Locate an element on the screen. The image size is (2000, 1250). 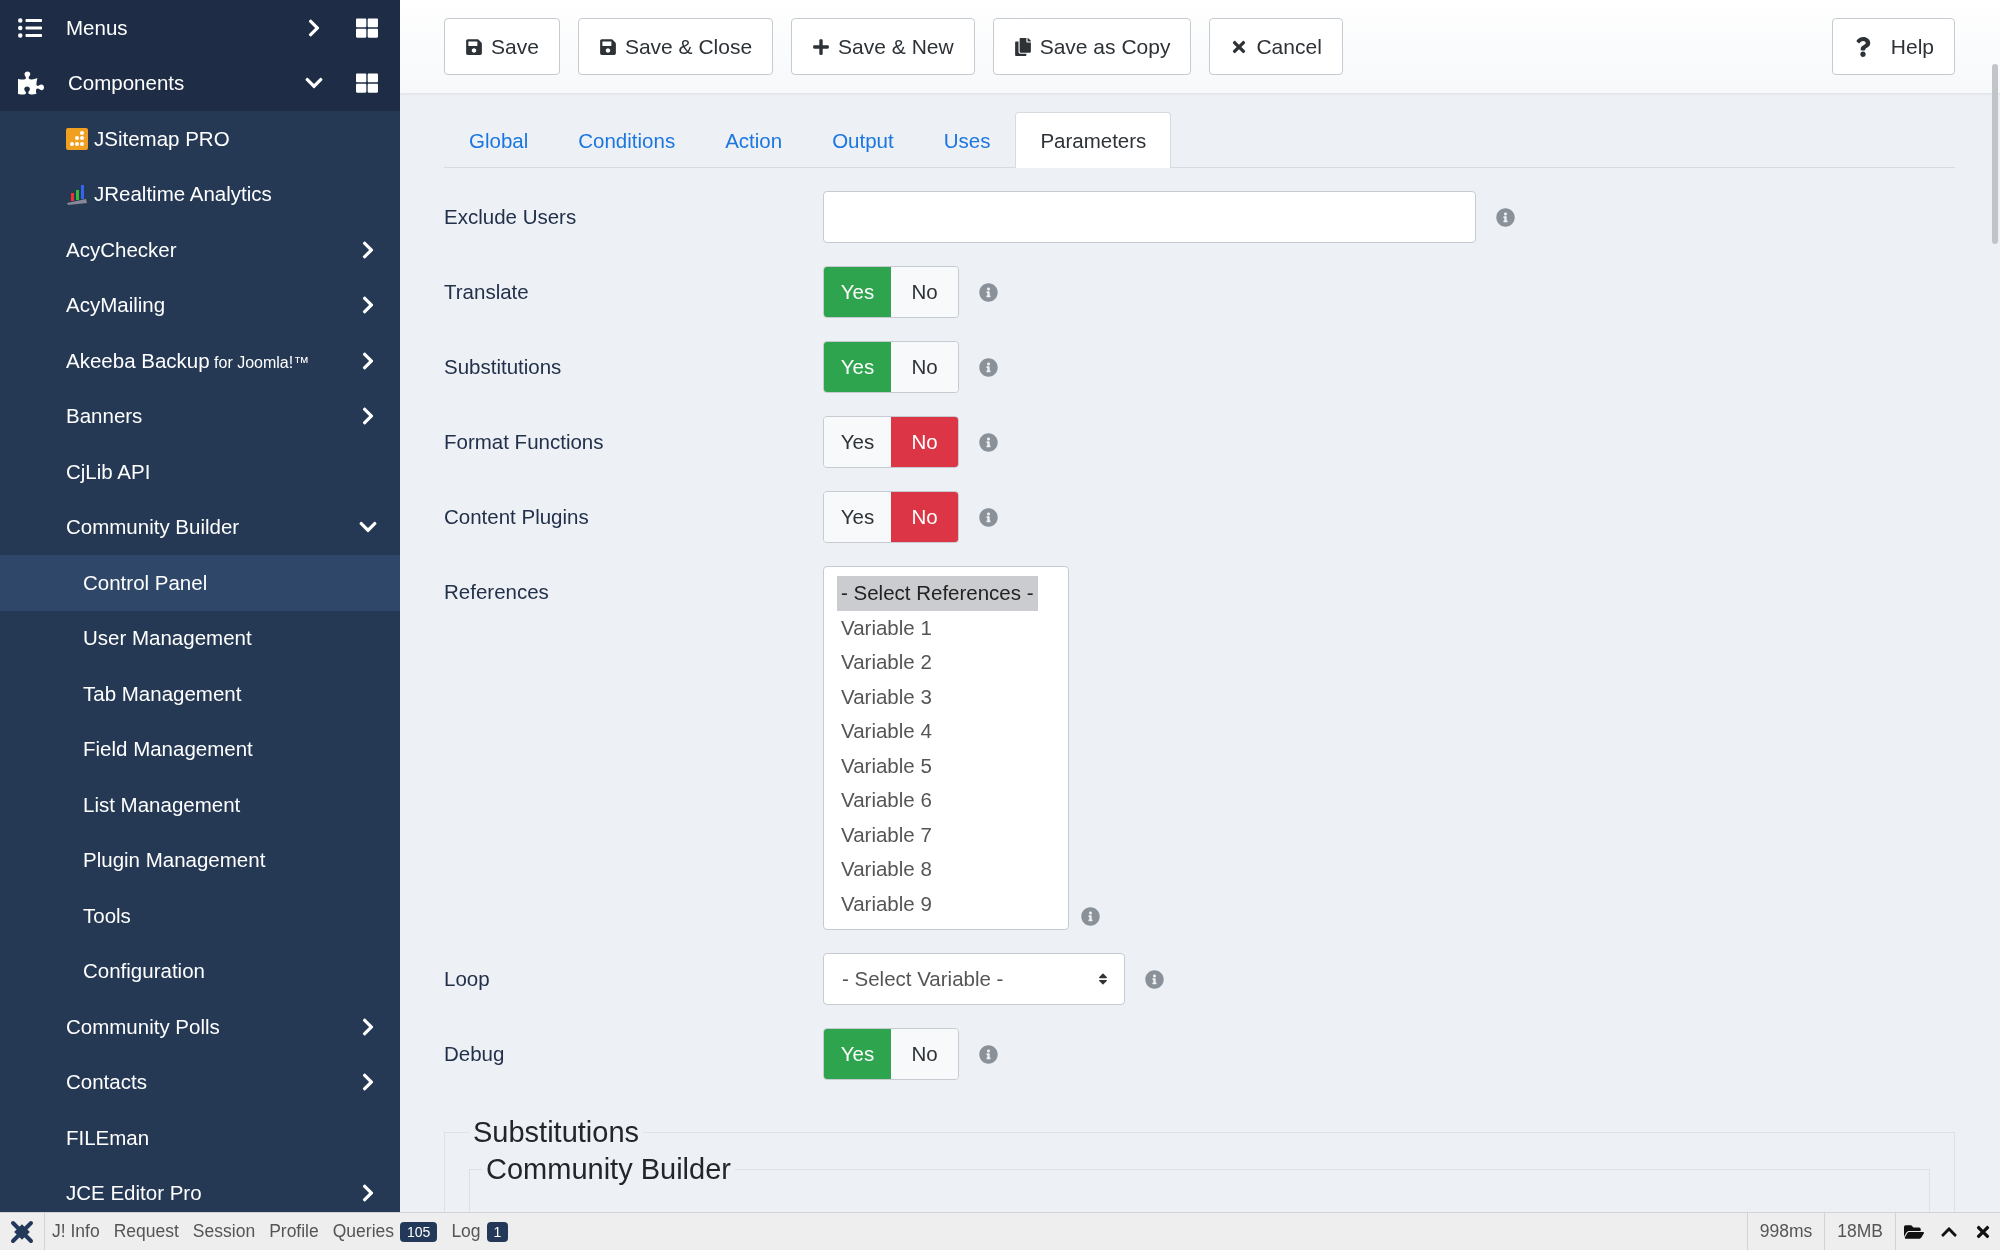
tab: Global is located at coordinates (499, 140).